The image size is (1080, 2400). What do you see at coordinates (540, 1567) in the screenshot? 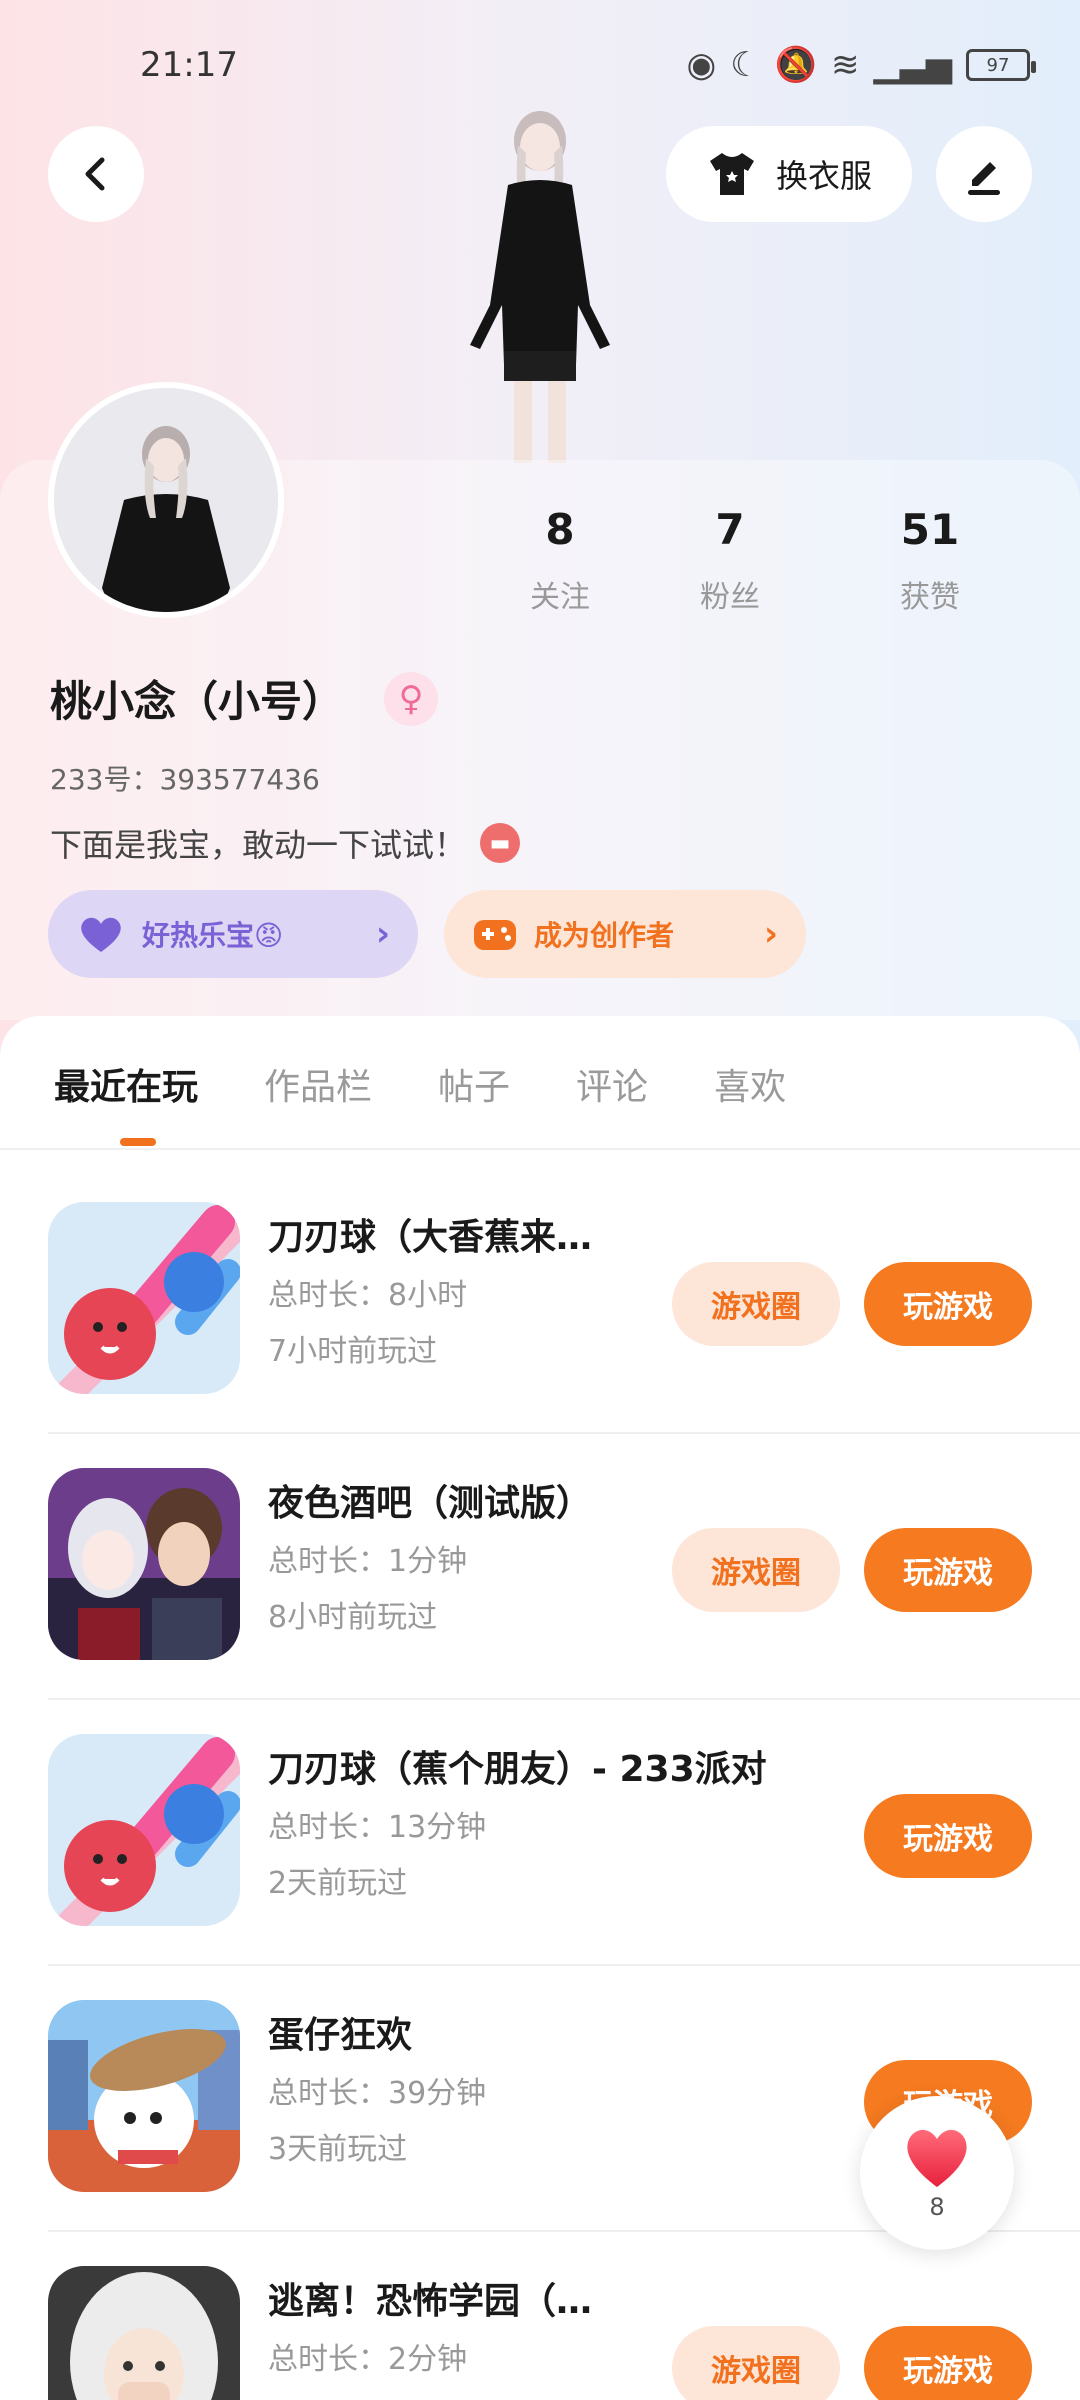
I see `list-item: 夜色酒吧（测试版） 总时长：1分钟 8小时前玩过 游戏圈 玩游戏` at bounding box center [540, 1567].